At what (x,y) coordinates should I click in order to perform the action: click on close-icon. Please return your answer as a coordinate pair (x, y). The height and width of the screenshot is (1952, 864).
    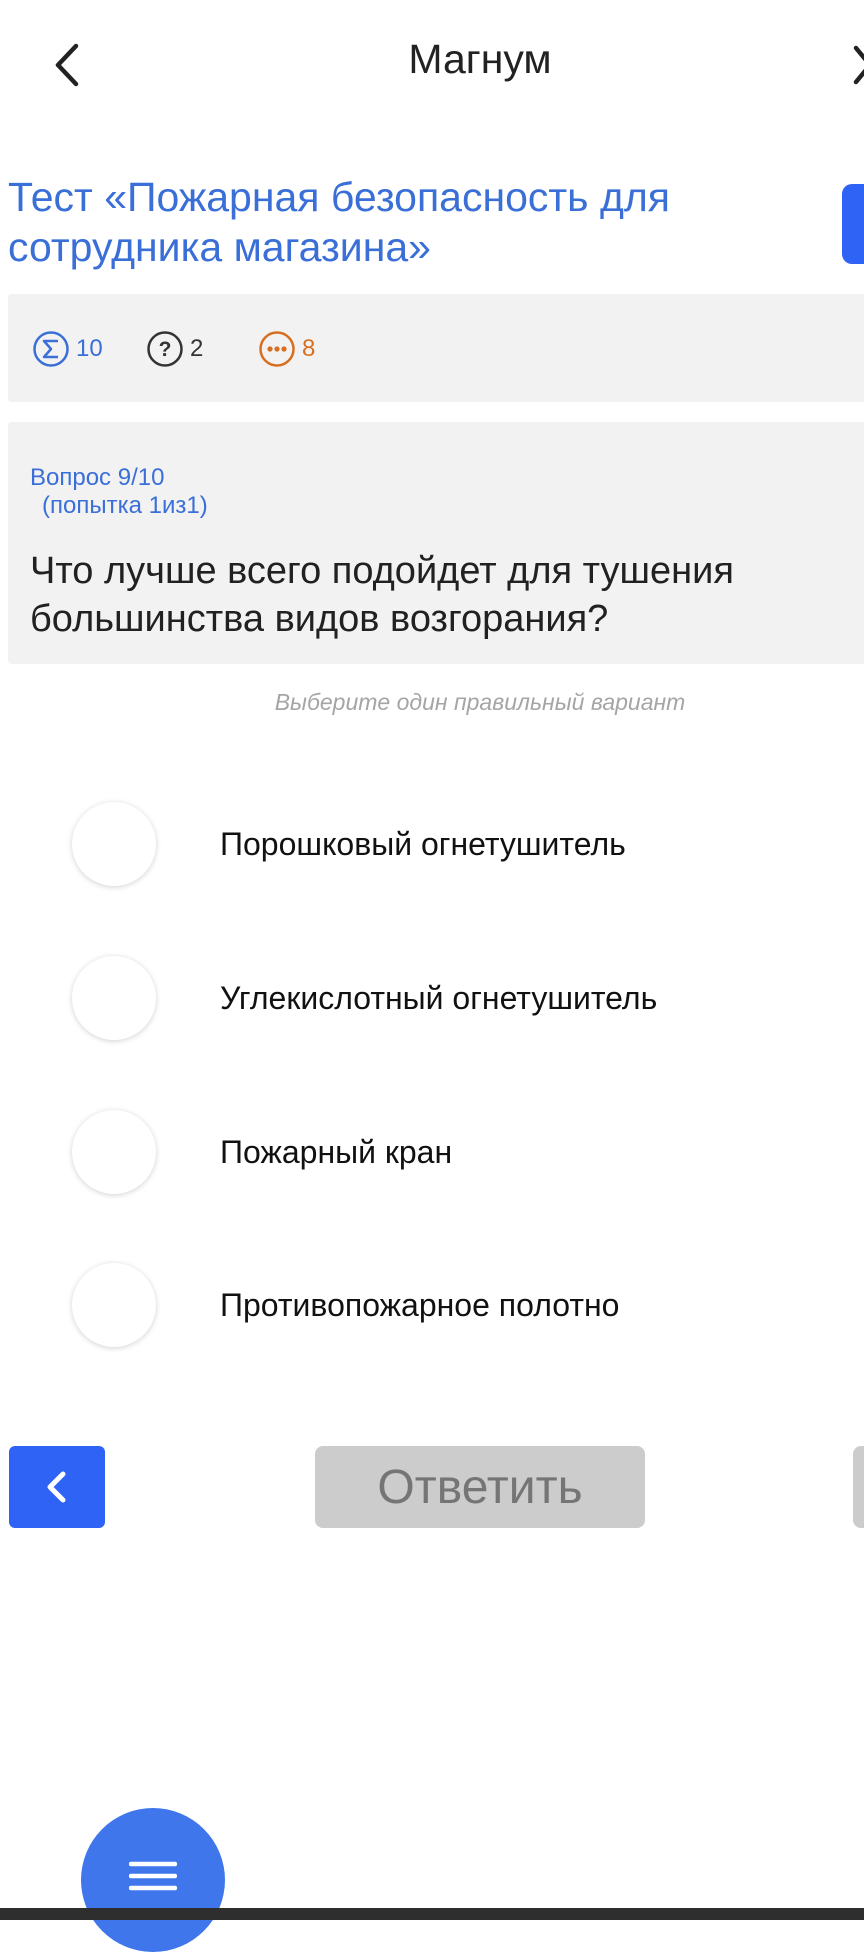
    Looking at the image, I should click on (858, 65).